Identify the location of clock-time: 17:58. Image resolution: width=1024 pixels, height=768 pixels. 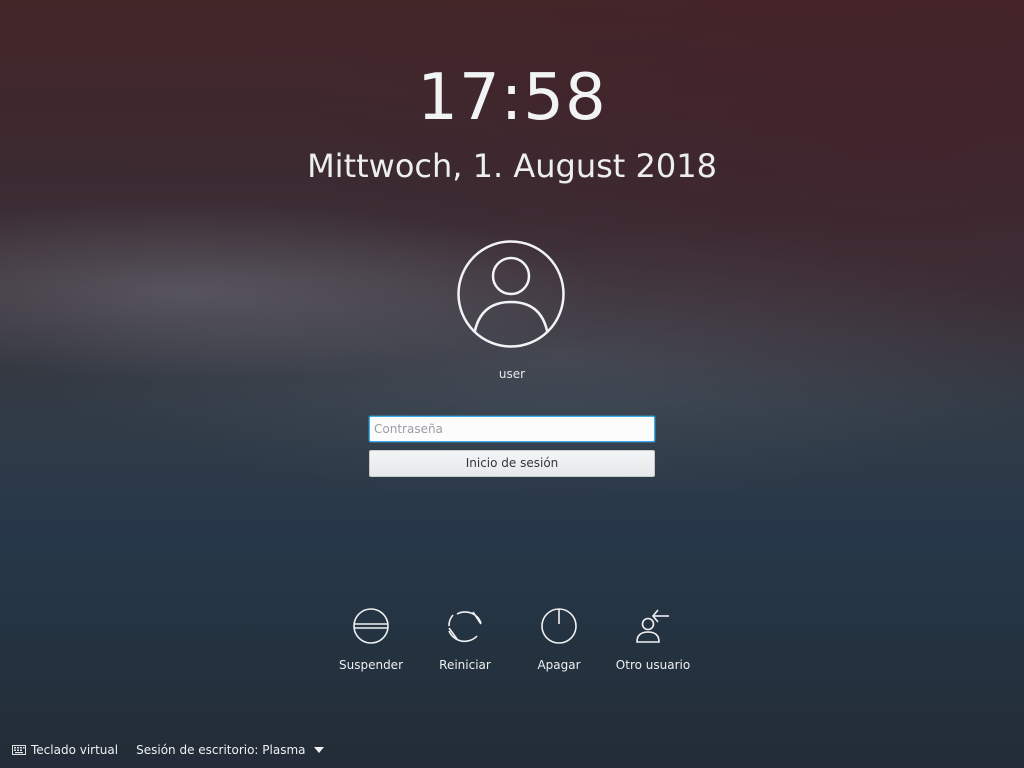
(512, 98).